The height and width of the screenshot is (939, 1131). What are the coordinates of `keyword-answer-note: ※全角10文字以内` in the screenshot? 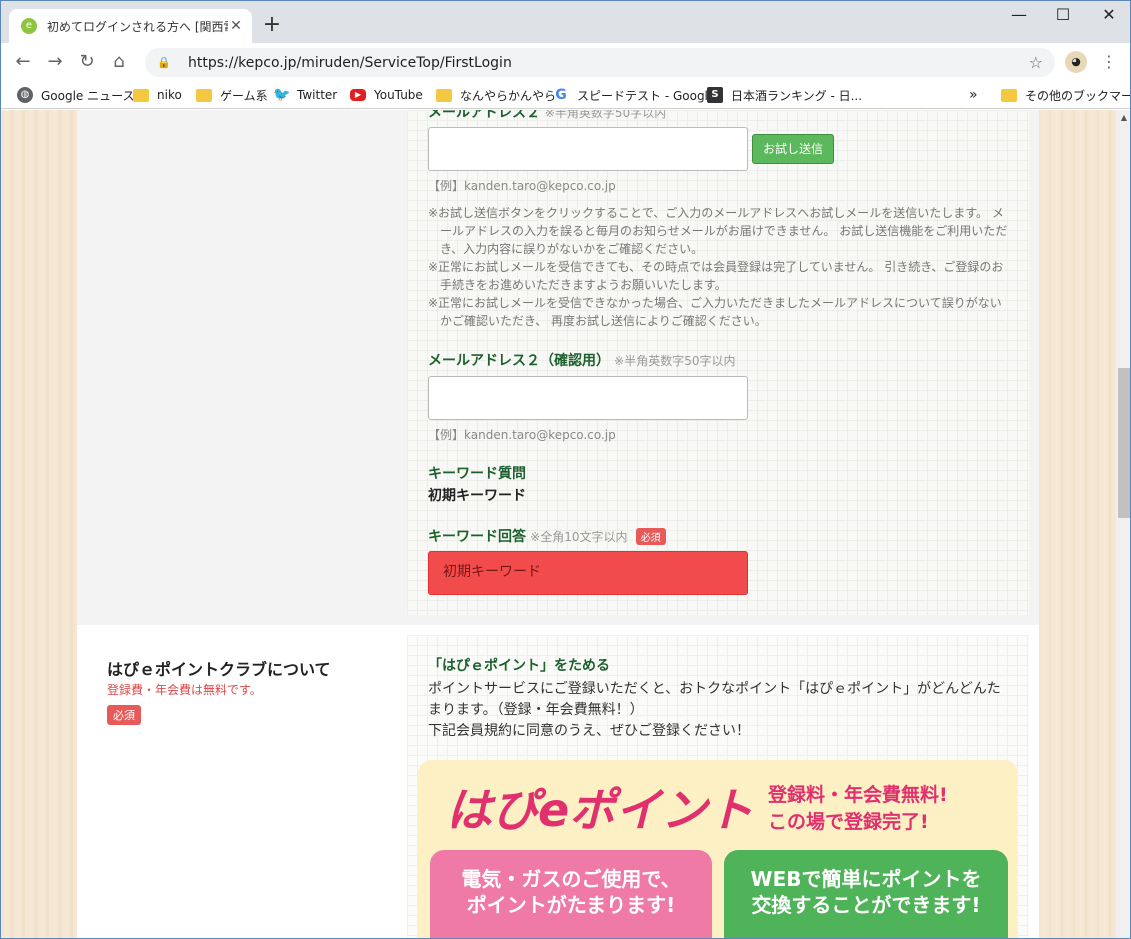 It's located at (579, 537).